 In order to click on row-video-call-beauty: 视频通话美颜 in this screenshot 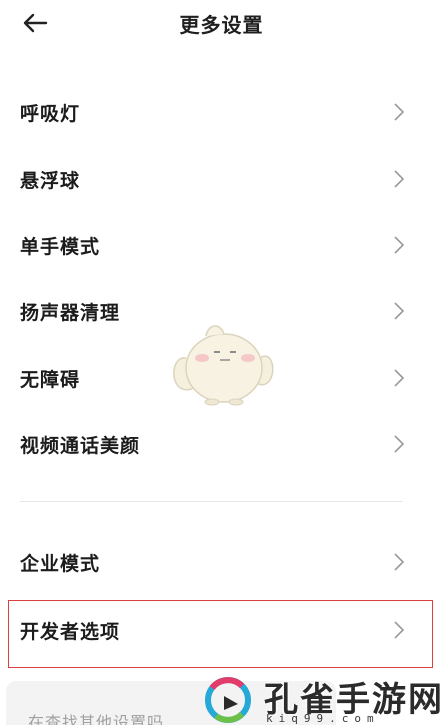, I will do `click(221, 444)`.